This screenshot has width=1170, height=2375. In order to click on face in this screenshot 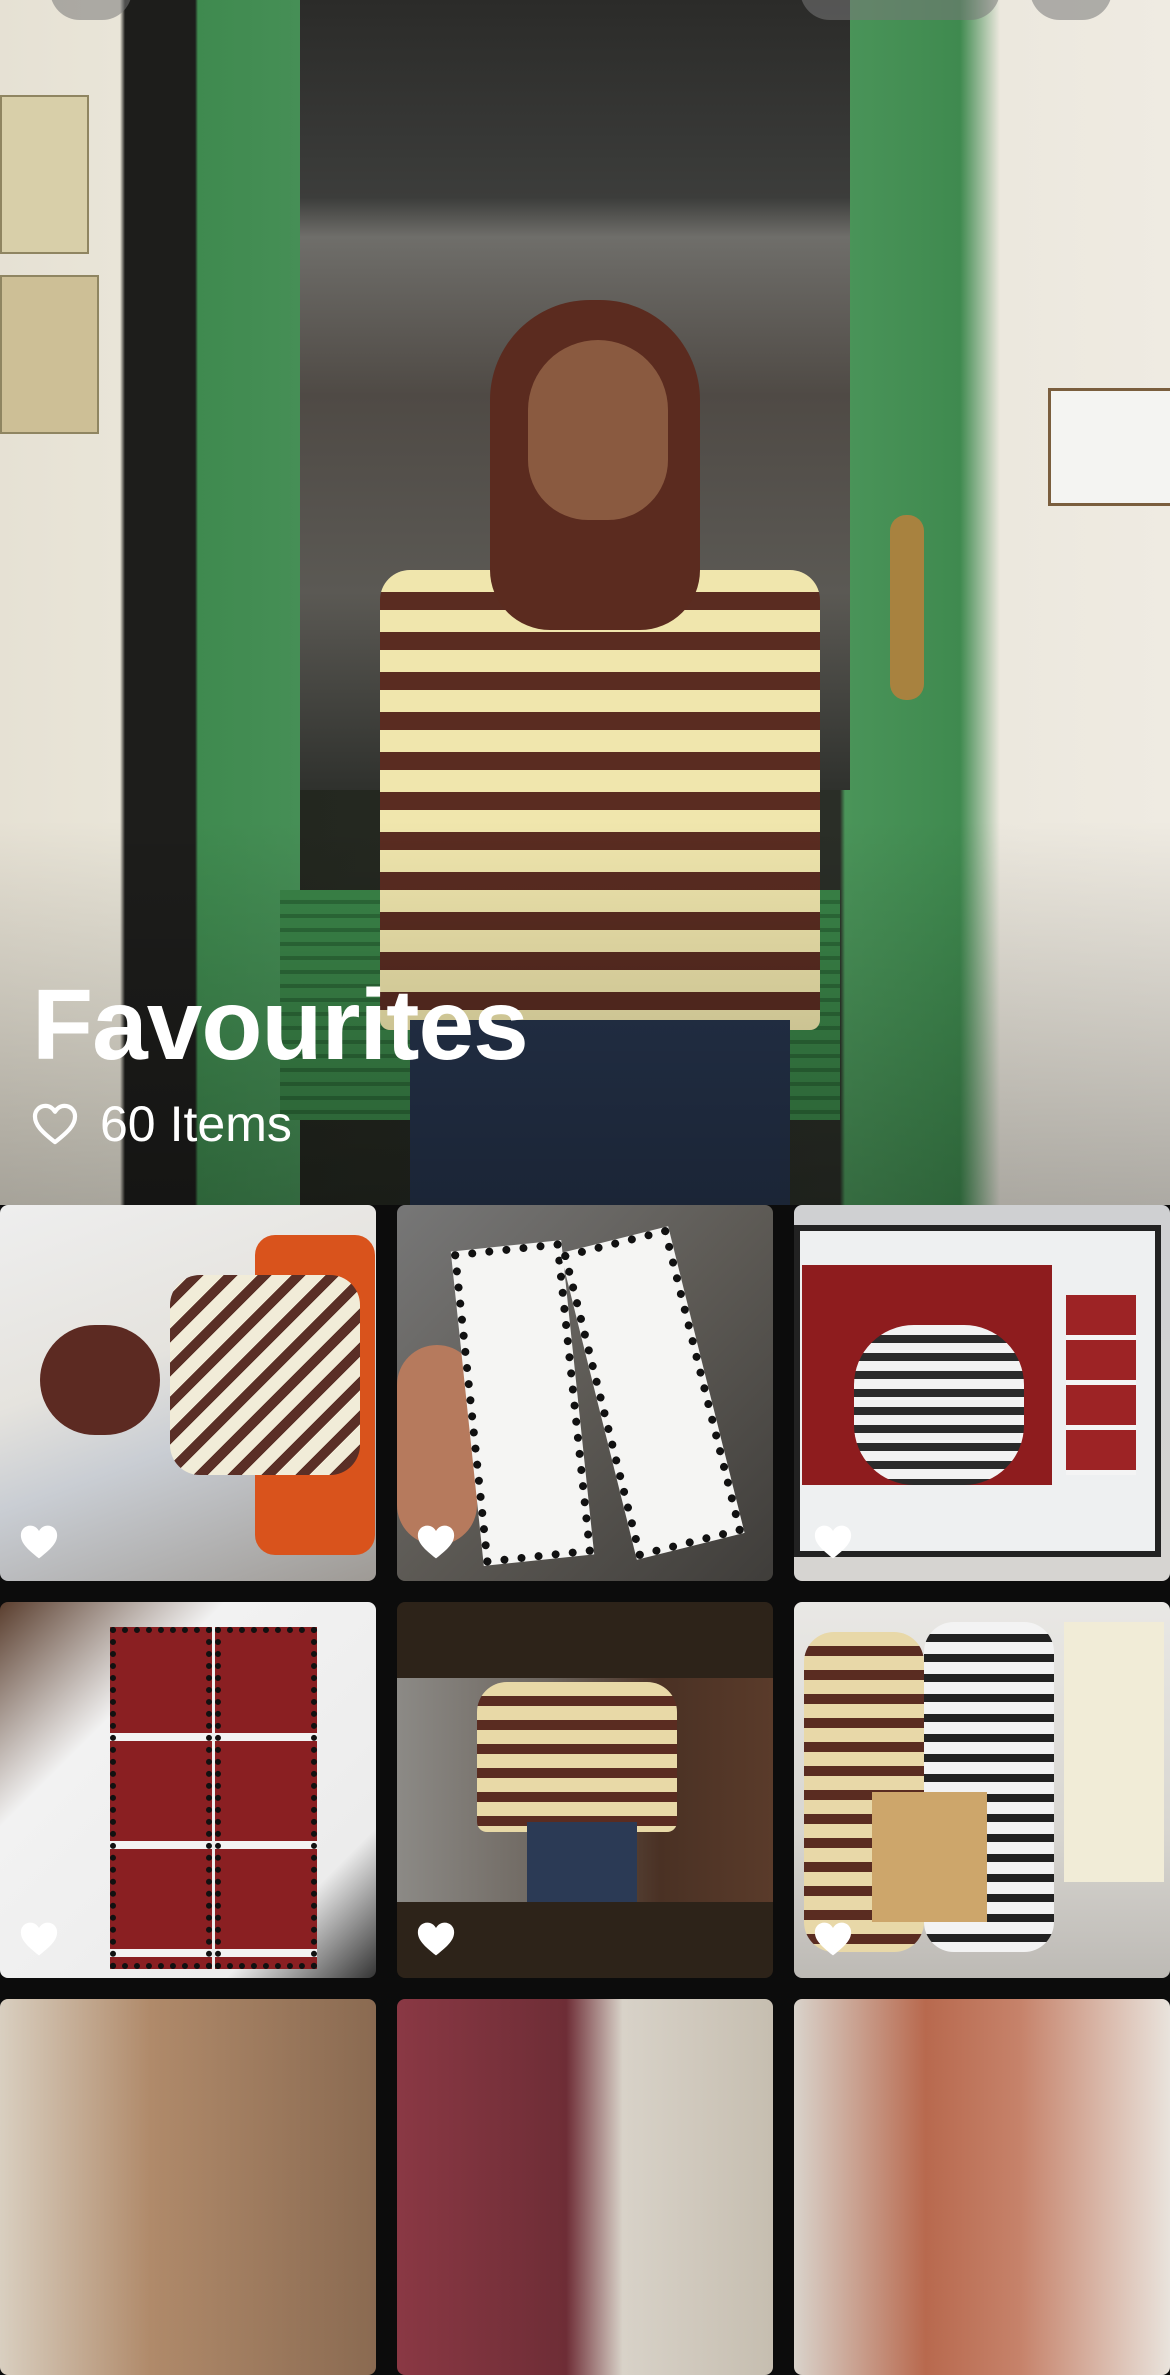, I will do `click(598, 430)`.